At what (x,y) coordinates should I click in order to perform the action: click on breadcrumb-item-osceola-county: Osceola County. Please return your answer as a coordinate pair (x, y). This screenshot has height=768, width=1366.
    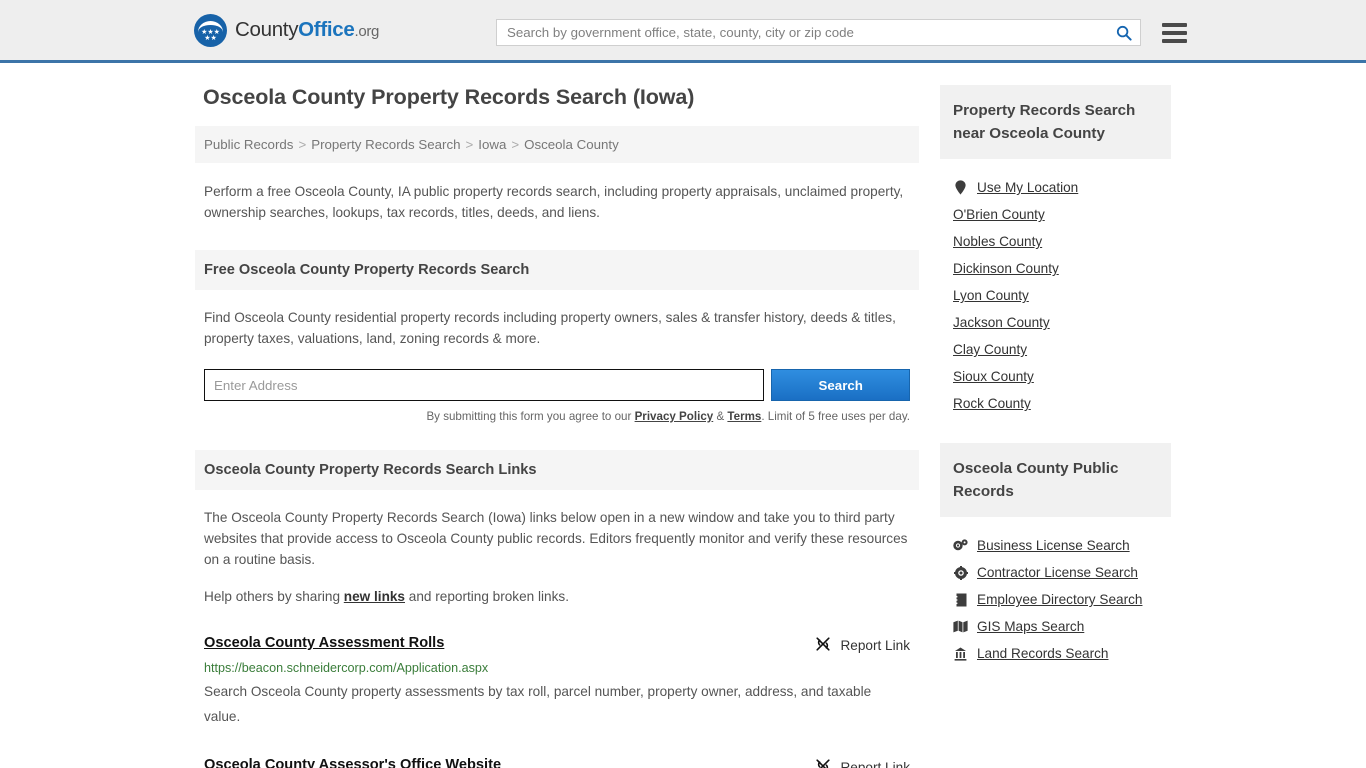
    Looking at the image, I should click on (571, 144).